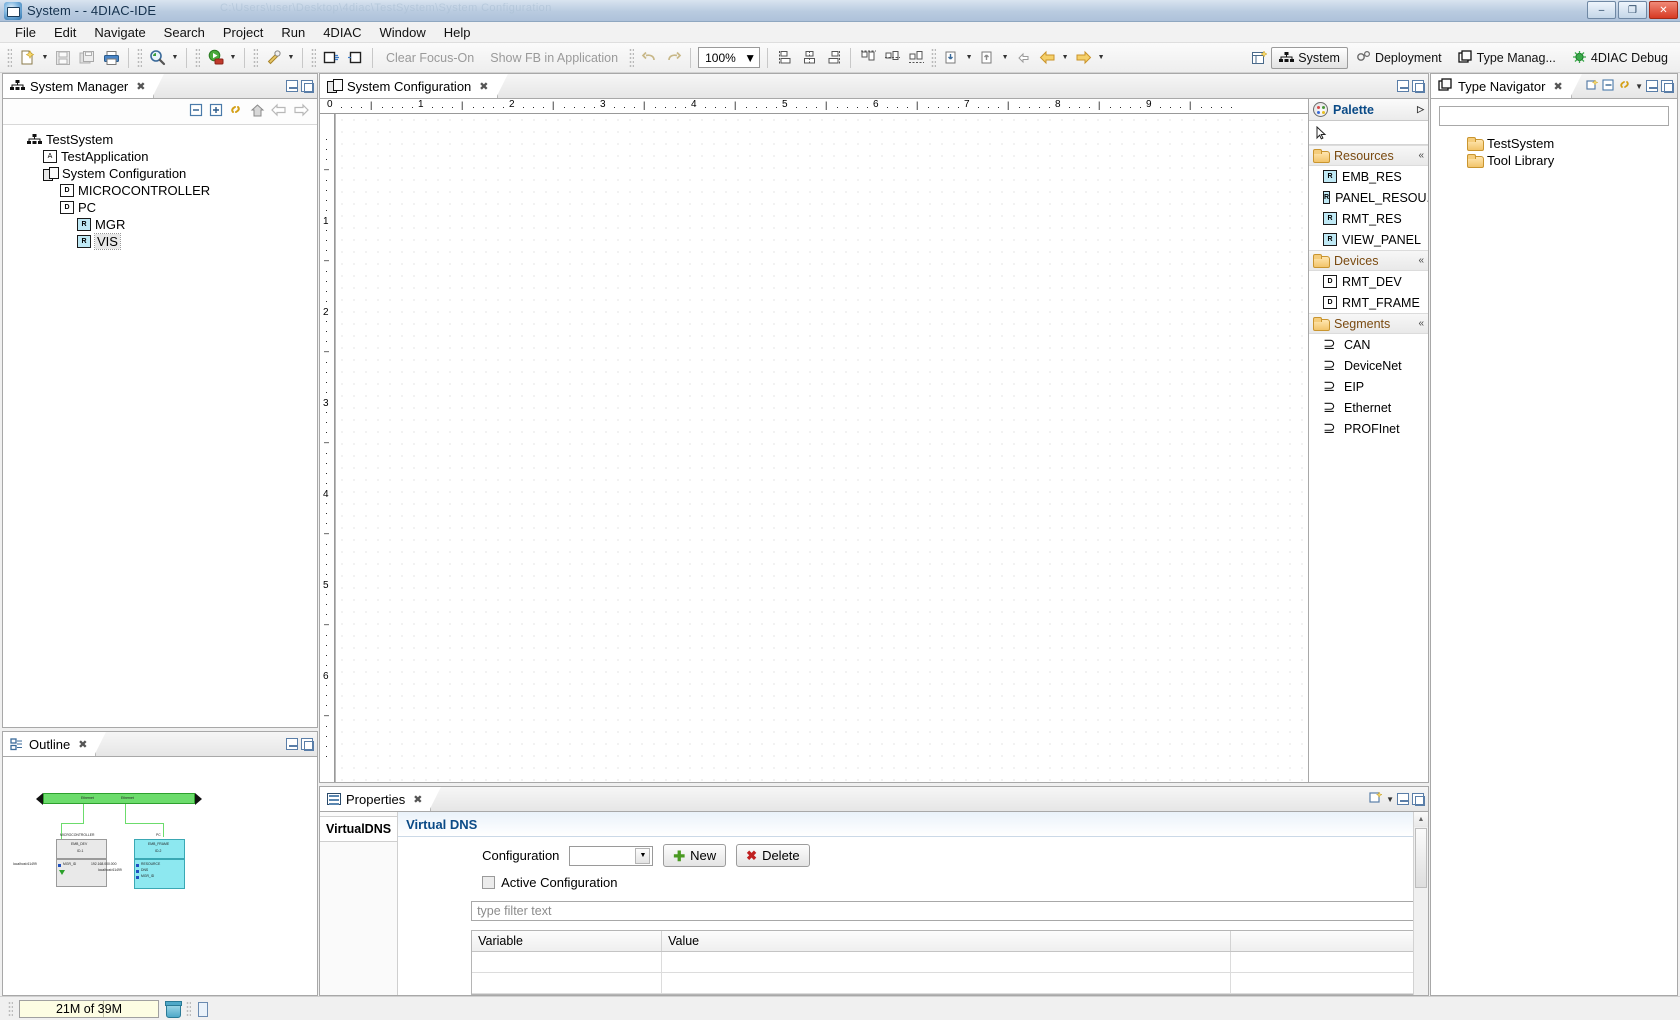 The height and width of the screenshot is (1020, 1680). What do you see at coordinates (173, 1009) in the screenshot?
I see `trash-icon` at bounding box center [173, 1009].